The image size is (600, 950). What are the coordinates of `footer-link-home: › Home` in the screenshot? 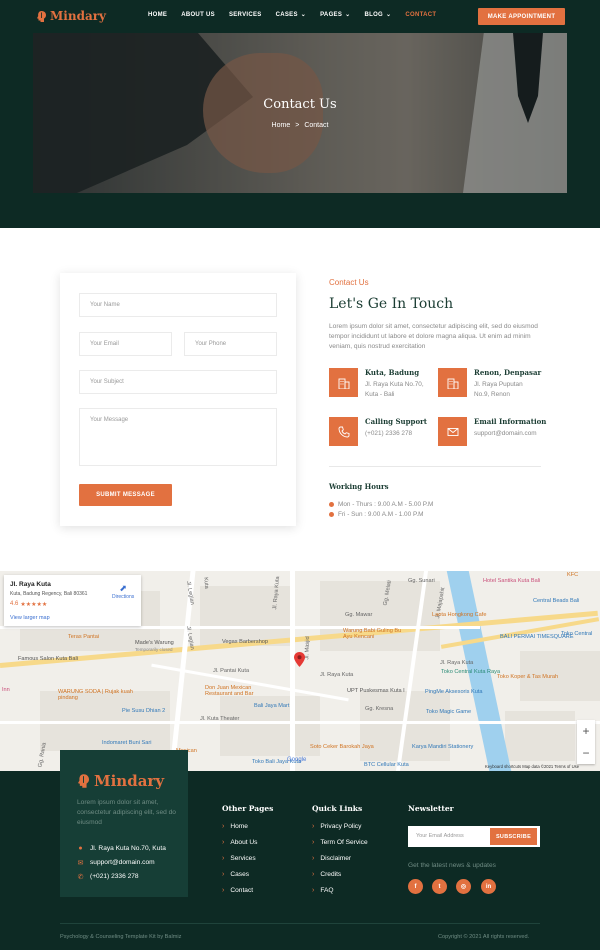 It's located at (235, 826).